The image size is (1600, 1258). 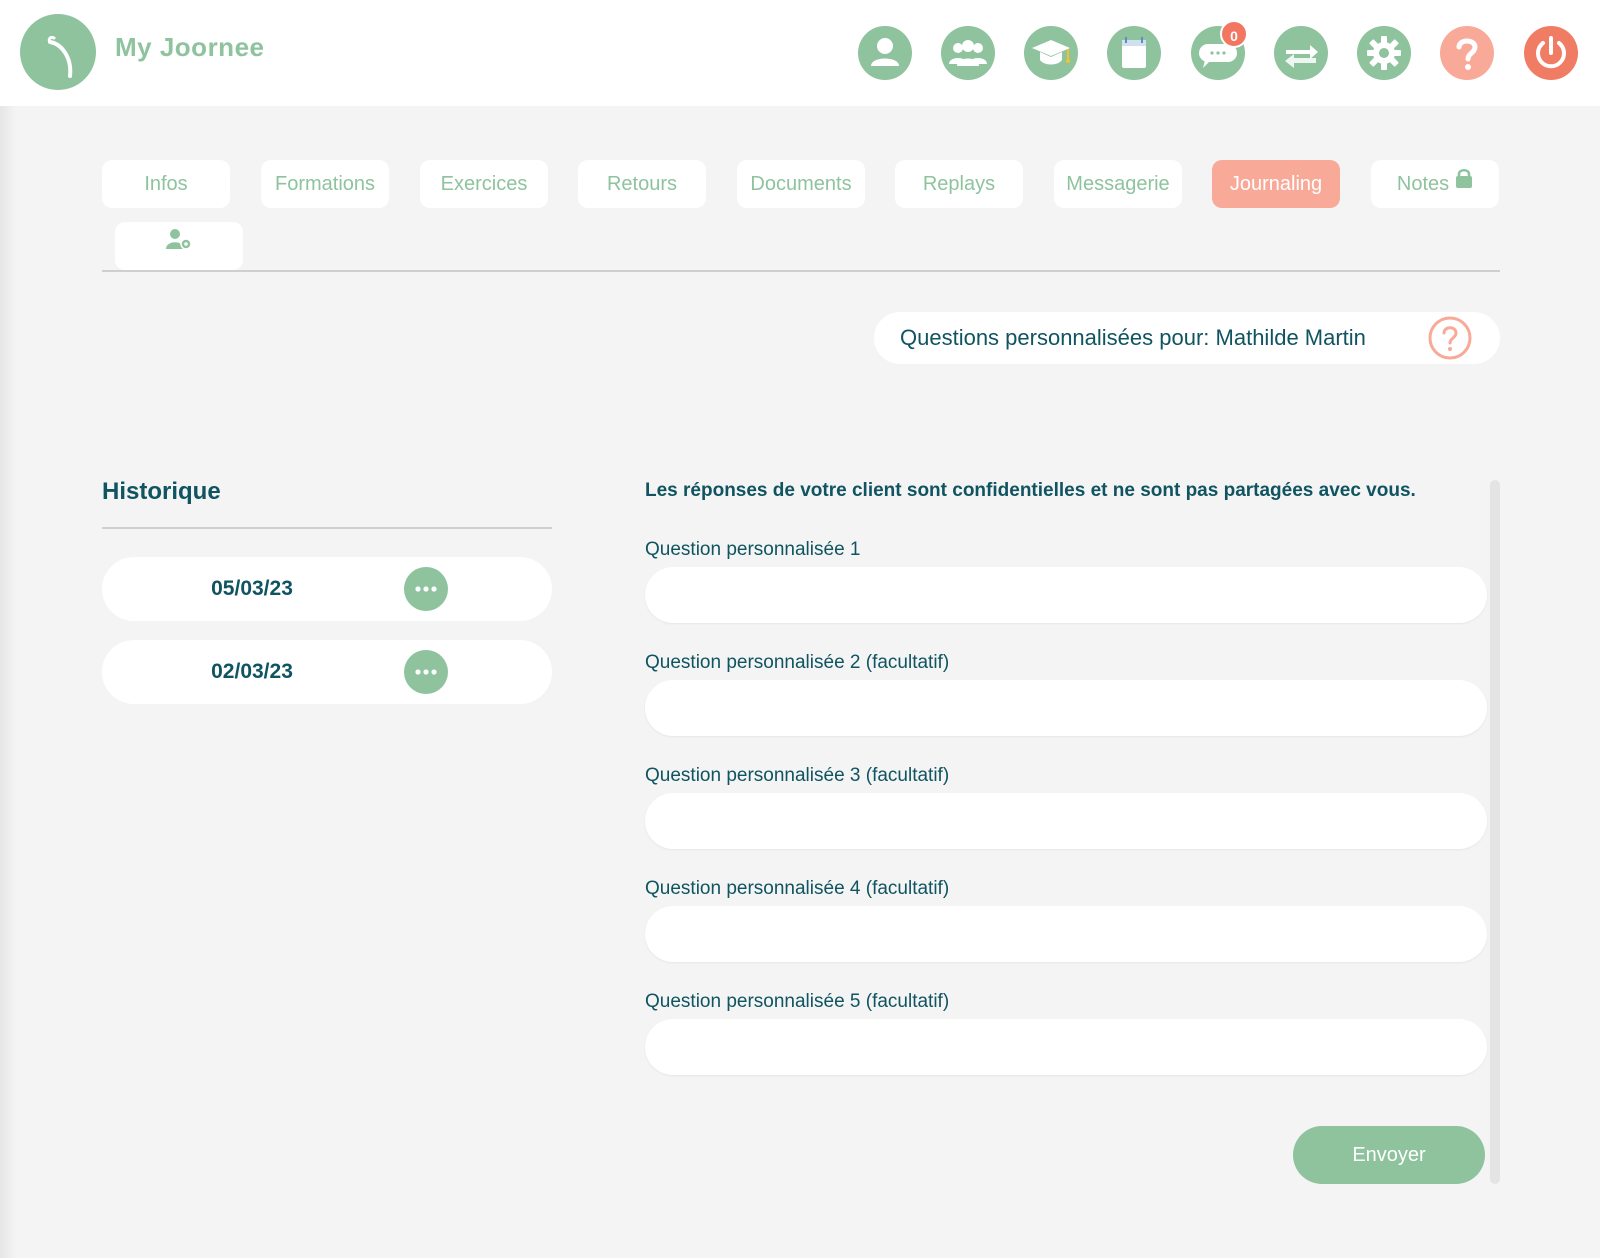 What do you see at coordinates (797, 1001) in the screenshot?
I see `question-5-label: Question personnalisée 5 (facultatif)` at bounding box center [797, 1001].